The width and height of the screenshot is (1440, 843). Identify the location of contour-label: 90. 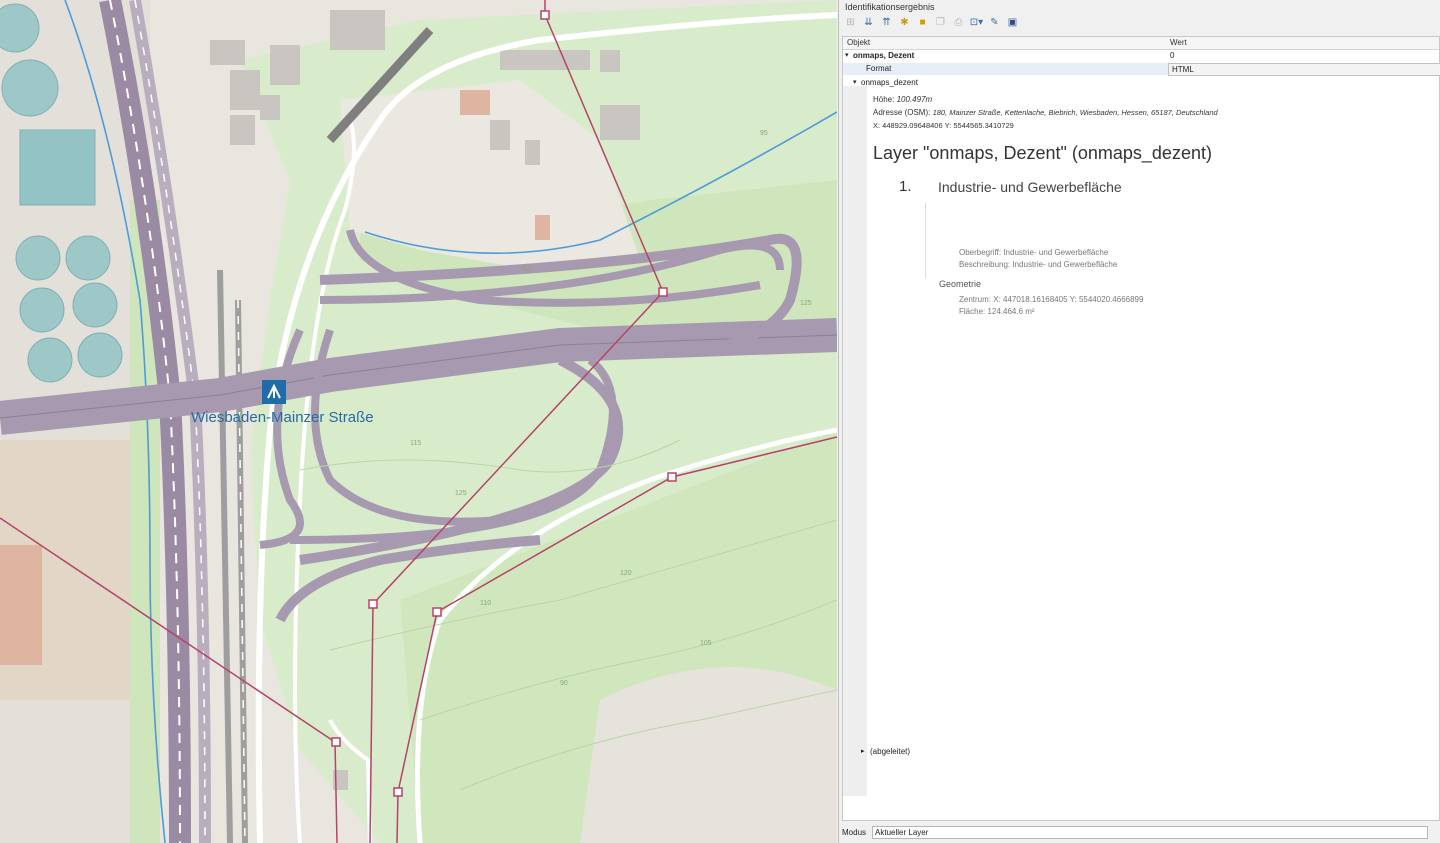
(564, 683).